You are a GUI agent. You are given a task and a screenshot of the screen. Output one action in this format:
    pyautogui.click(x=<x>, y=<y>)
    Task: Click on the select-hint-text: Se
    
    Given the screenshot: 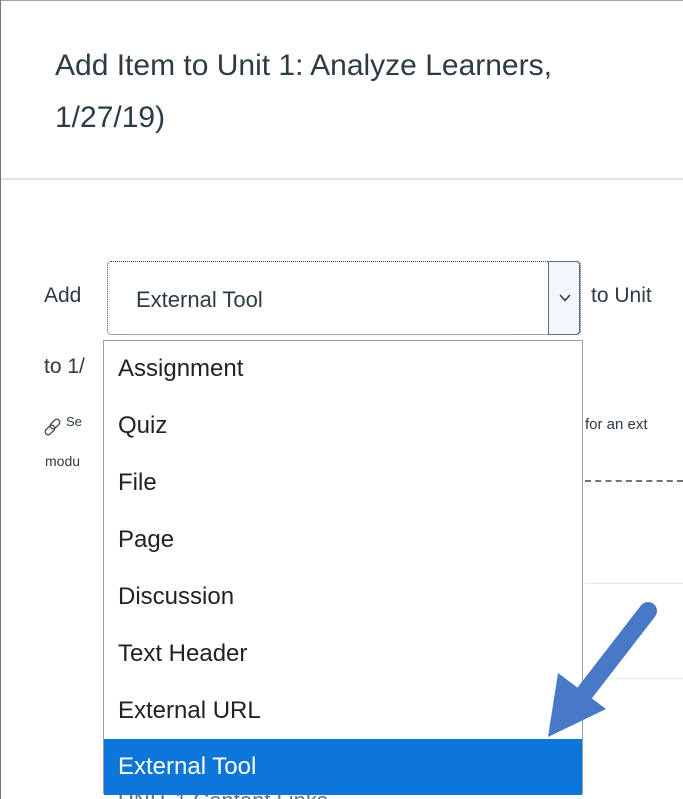 What is the action you would take?
    pyautogui.click(x=74, y=421)
    